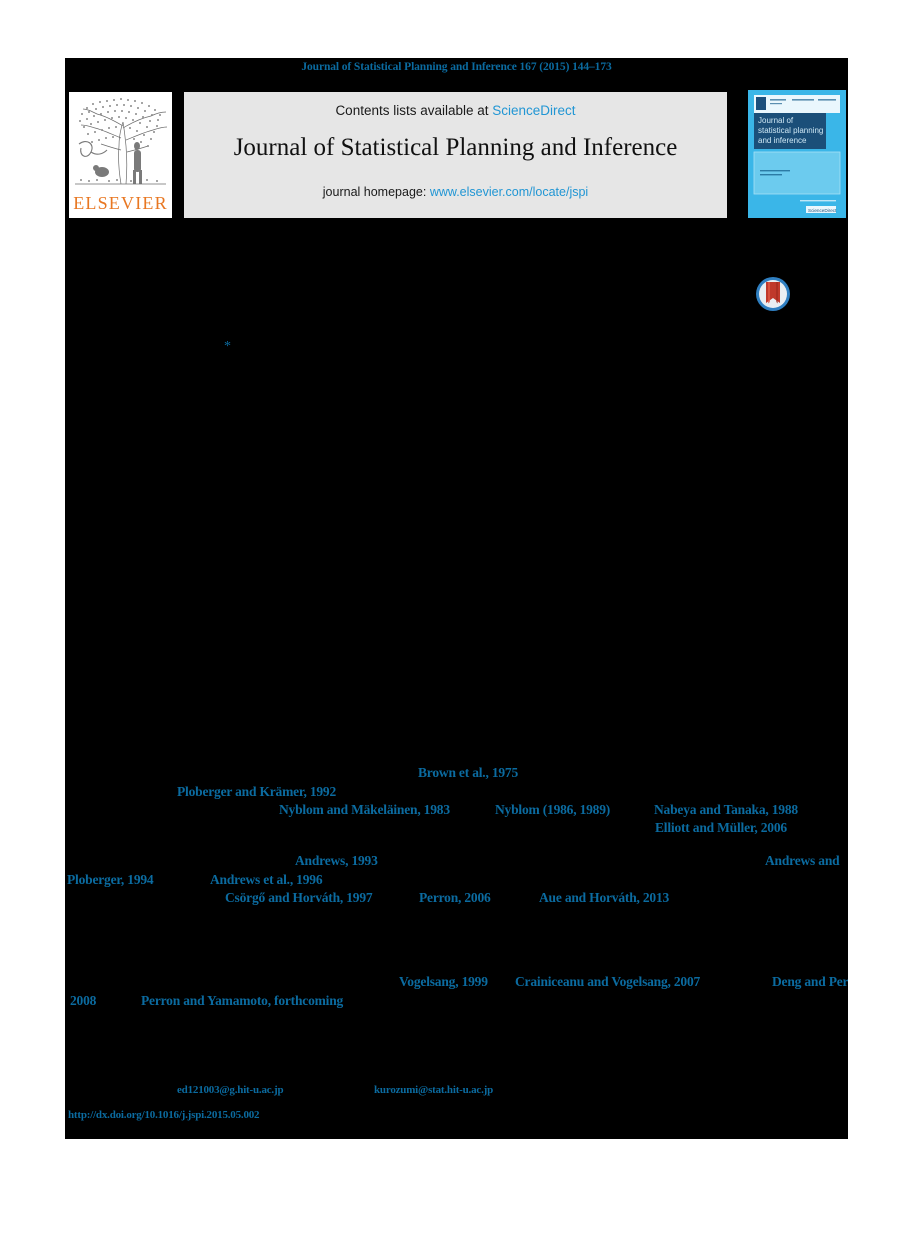  Describe the element at coordinates (552, 810) in the screenshot. I see `citation-link: Nyblom (1986, 1989)` at that location.